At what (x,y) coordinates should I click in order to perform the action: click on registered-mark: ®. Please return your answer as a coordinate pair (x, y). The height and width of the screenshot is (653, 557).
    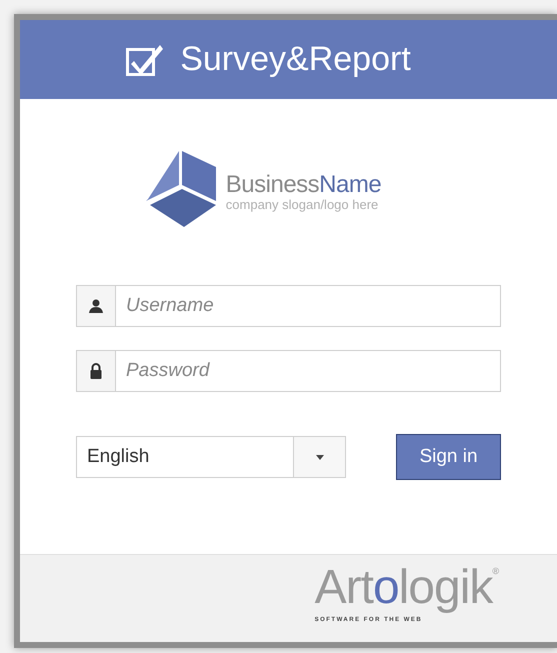
    Looking at the image, I should click on (495, 570).